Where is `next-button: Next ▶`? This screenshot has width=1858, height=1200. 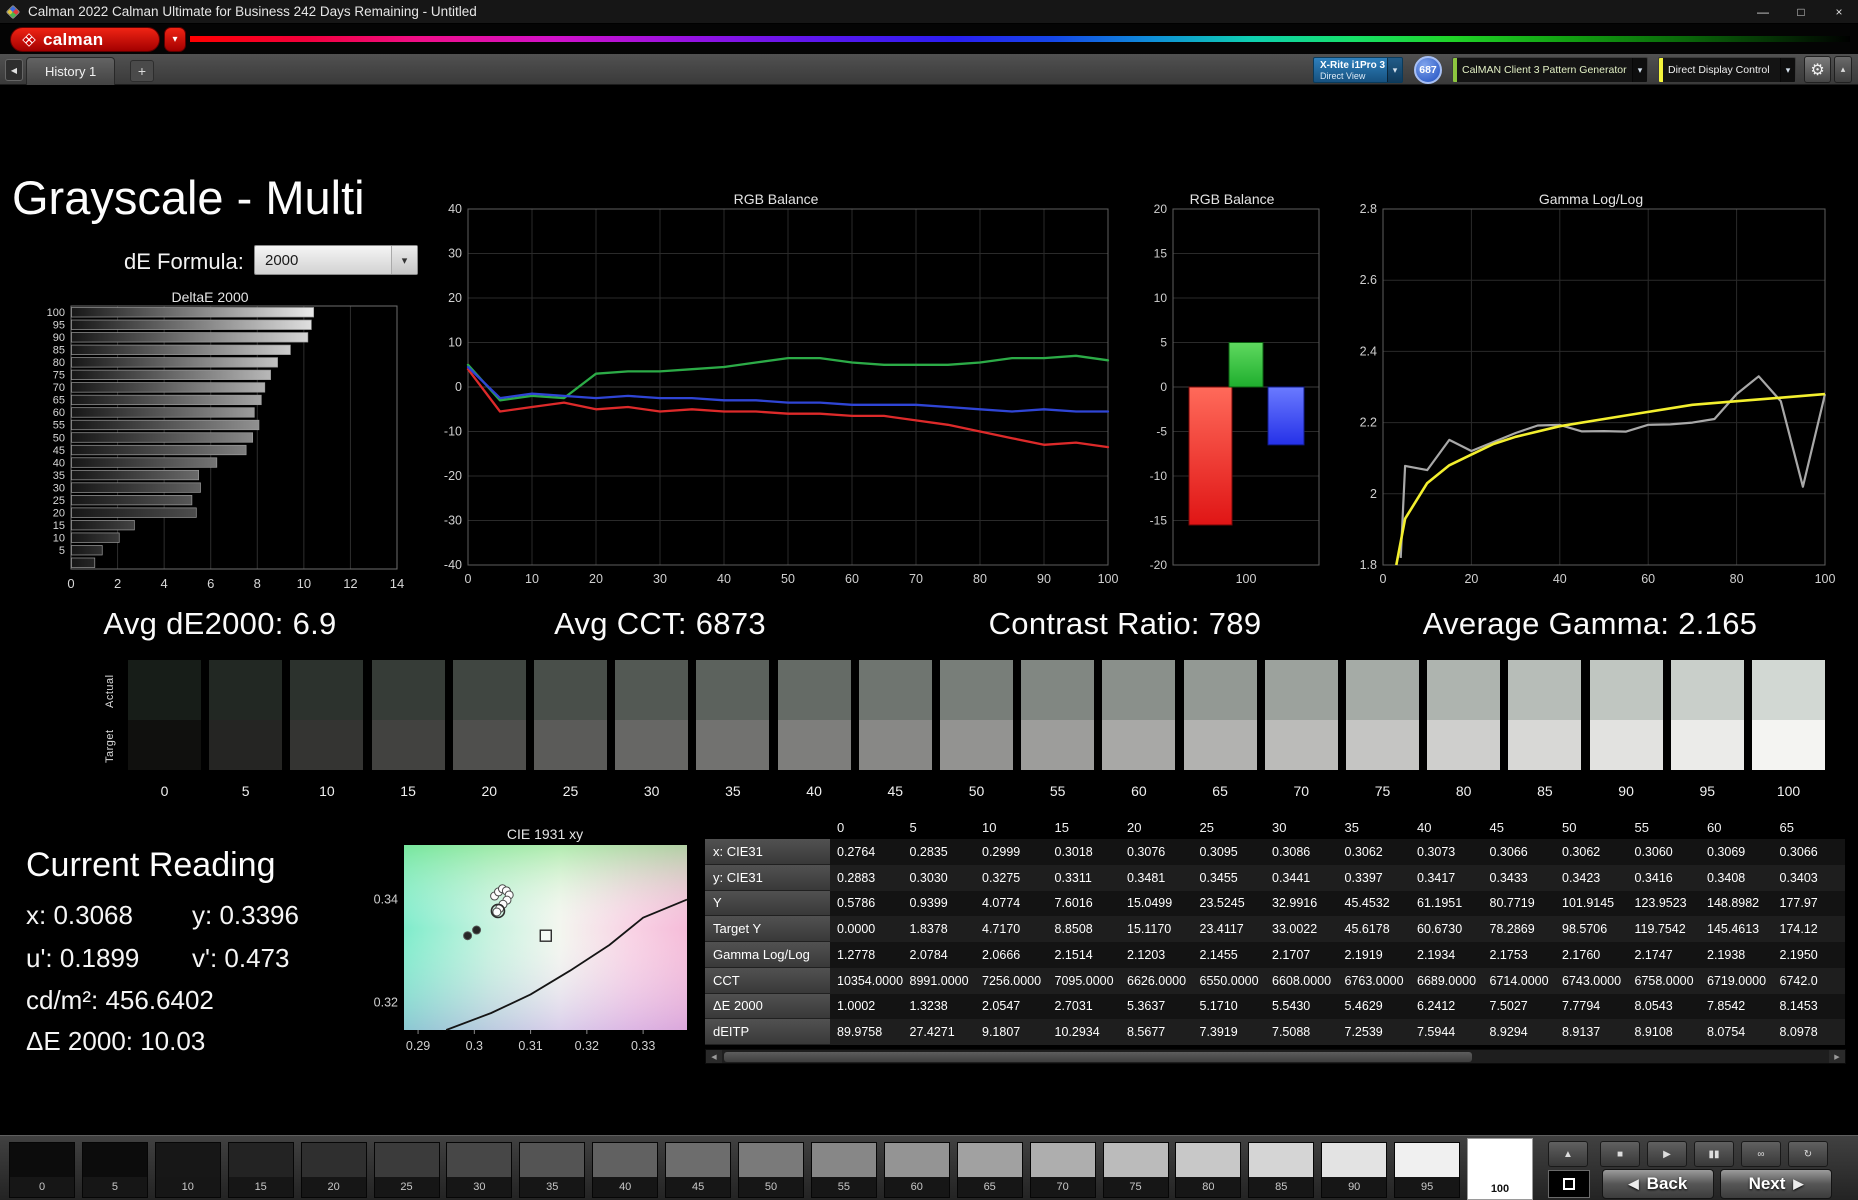
next-button: Next ▶ is located at coordinates (1776, 1184).